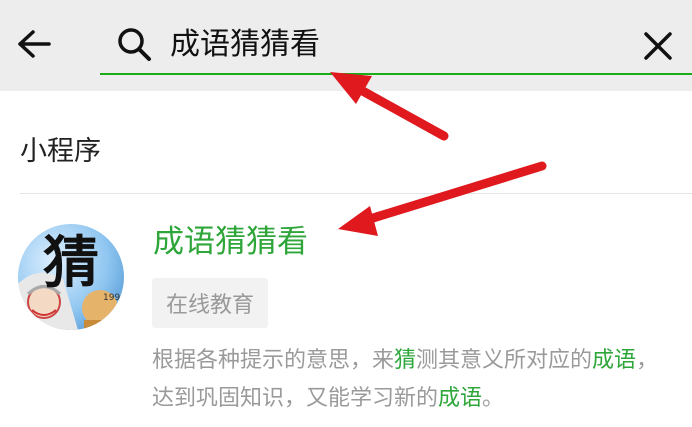  I want to click on close-icon, so click(658, 46).